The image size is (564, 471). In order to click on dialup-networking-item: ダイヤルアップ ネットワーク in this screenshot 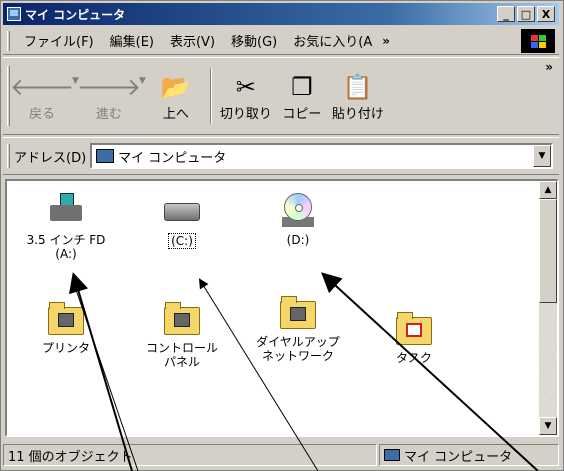, I will do `click(298, 328)`.